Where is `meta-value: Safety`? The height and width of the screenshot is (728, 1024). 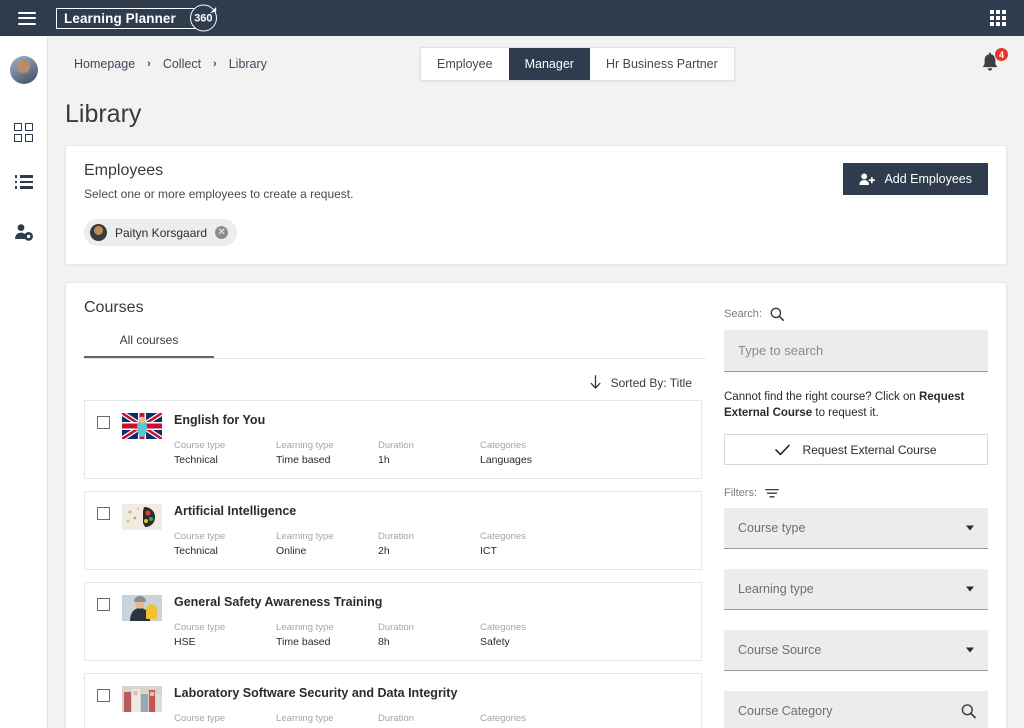 meta-value: Safety is located at coordinates (495, 642).